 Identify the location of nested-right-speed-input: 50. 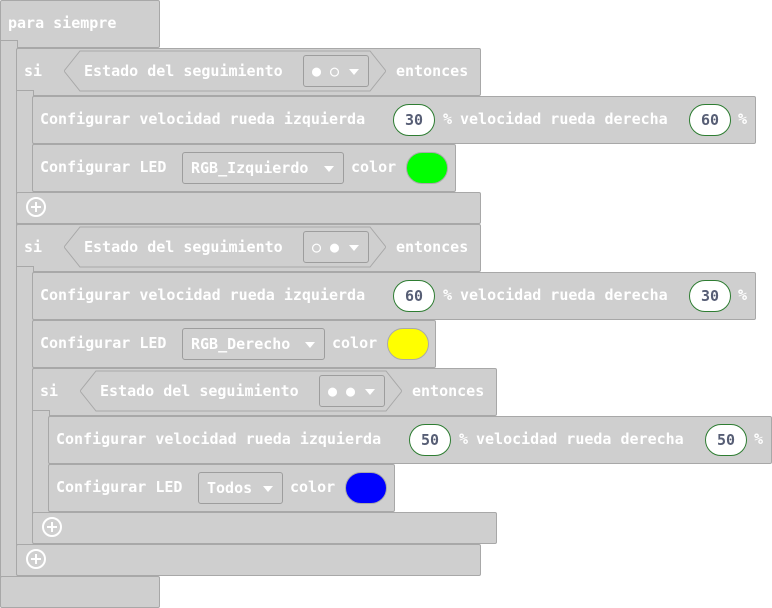
(726, 440).